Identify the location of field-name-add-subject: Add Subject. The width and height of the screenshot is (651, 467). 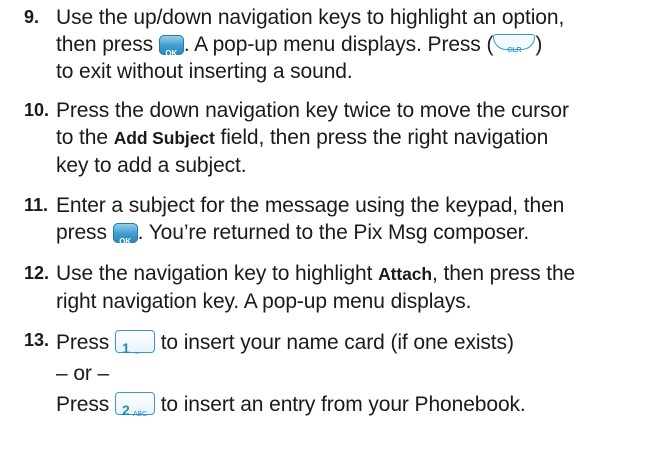
(164, 138).